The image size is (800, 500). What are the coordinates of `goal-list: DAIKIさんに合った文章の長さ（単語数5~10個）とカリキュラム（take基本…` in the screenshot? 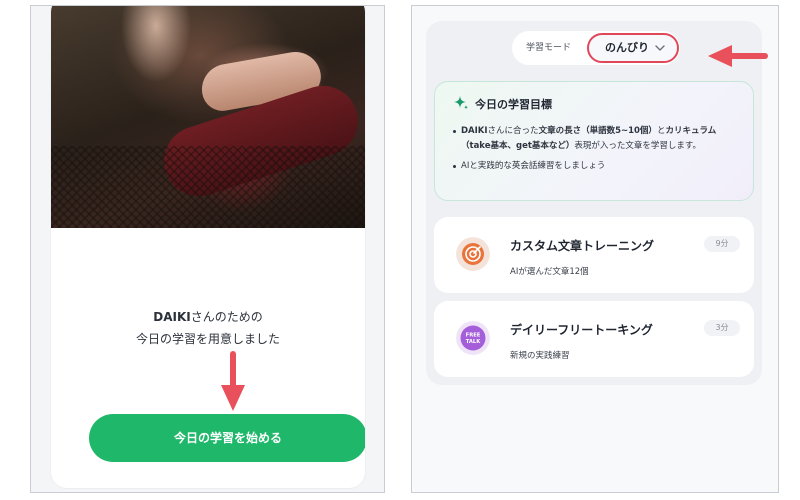 It's located at (599, 151).